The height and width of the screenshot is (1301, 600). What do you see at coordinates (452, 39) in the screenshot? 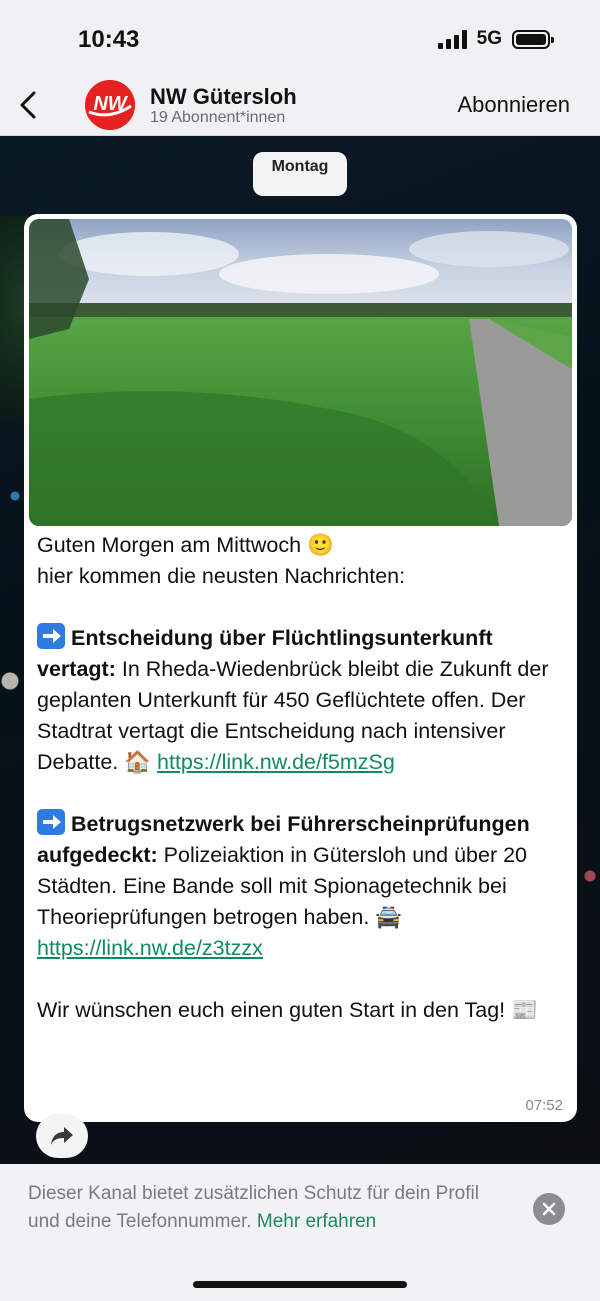
I see `signal-icon` at bounding box center [452, 39].